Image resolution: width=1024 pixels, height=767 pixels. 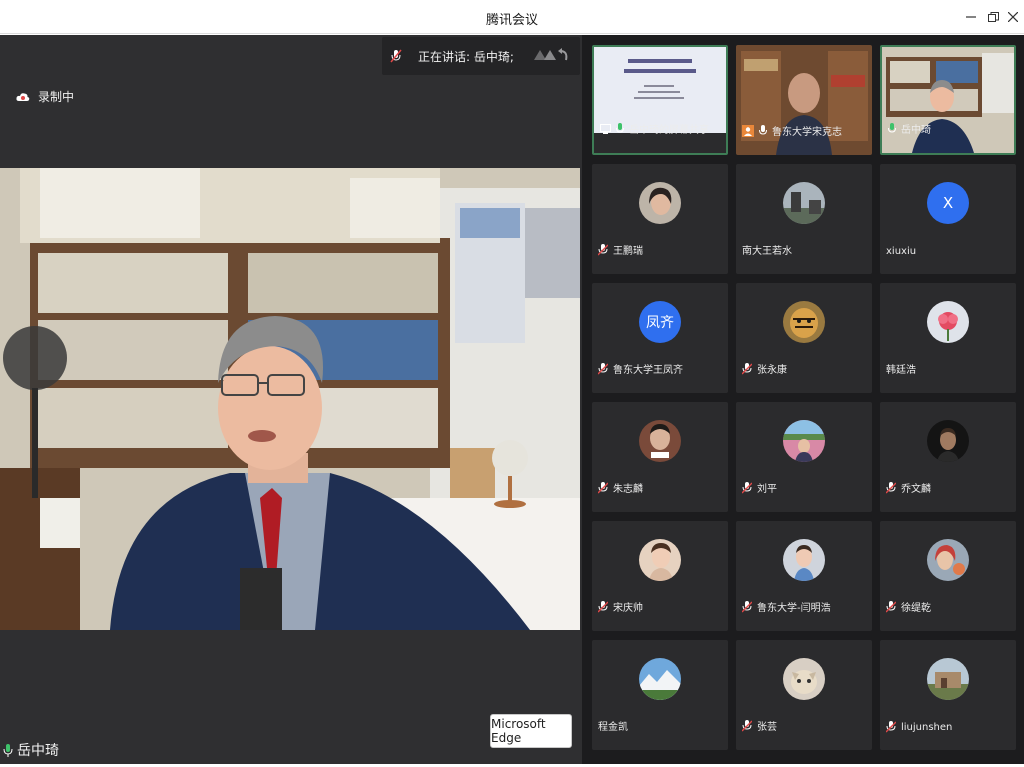 I want to click on tile-participant: 韩廷浩, so click(x=948, y=338).